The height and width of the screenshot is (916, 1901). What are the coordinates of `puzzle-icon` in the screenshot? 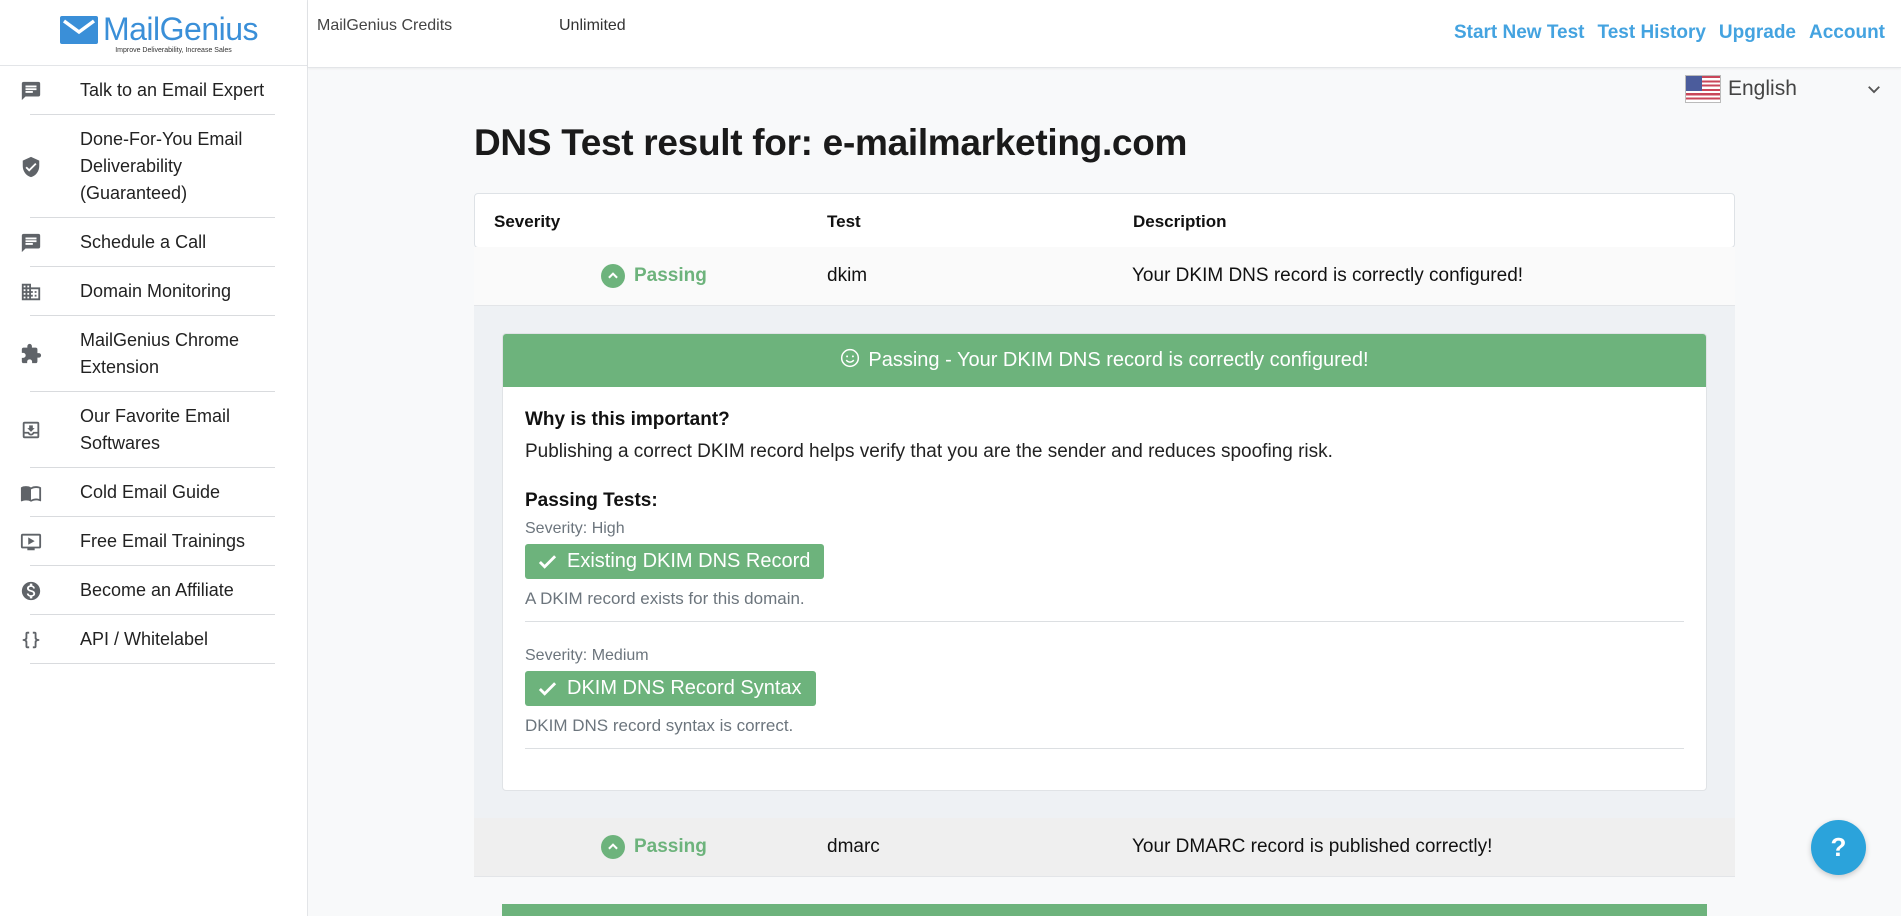 It's located at (31, 354).